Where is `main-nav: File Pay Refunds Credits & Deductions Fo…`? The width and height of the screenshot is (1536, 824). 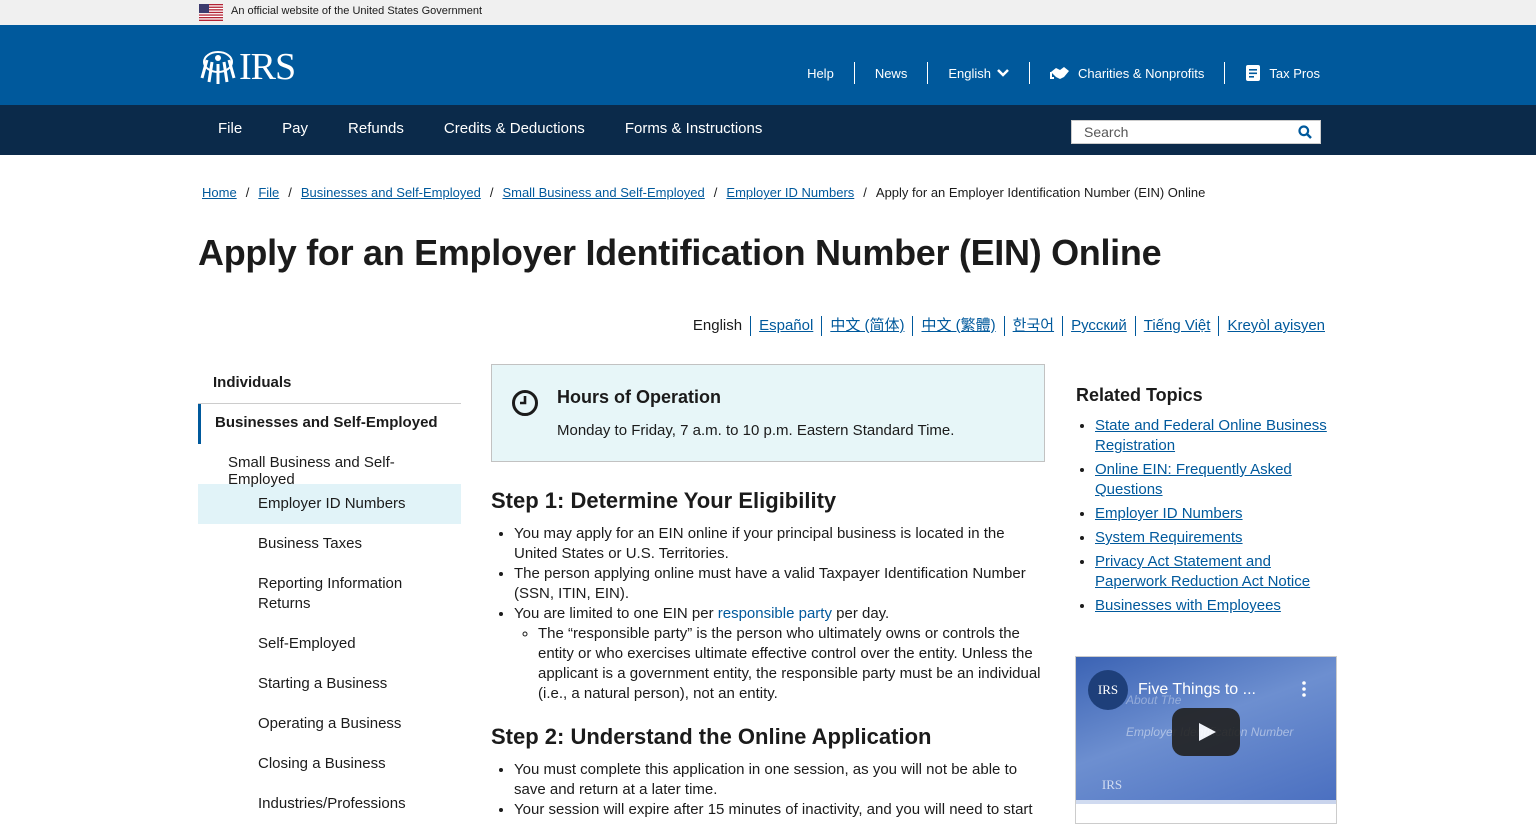
main-nav: File Pay Refunds Credits & Deductions Fo… is located at coordinates (768, 130).